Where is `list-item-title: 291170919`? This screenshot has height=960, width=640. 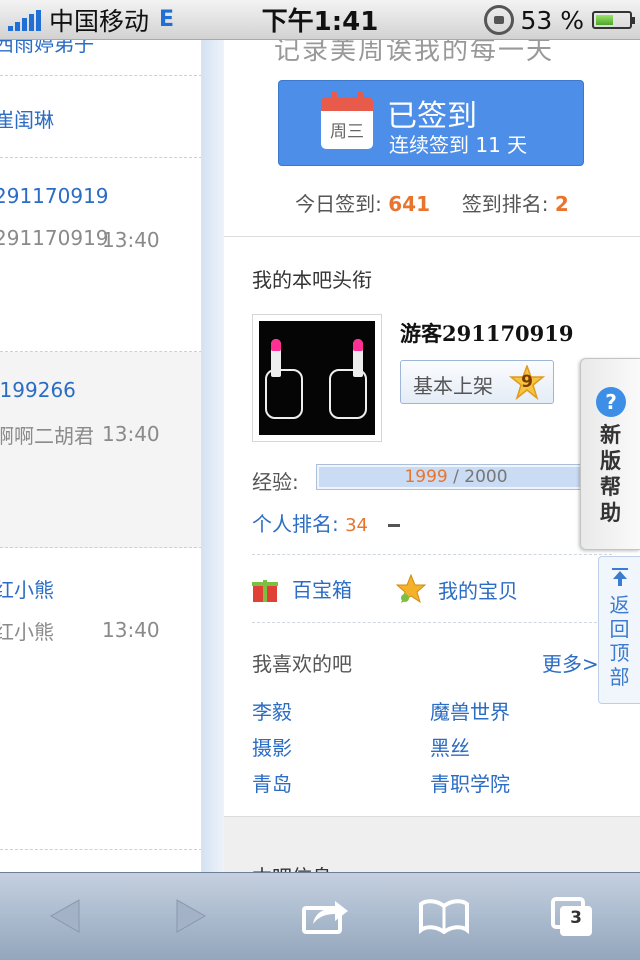
list-item-title: 291170919 is located at coordinates (54, 196).